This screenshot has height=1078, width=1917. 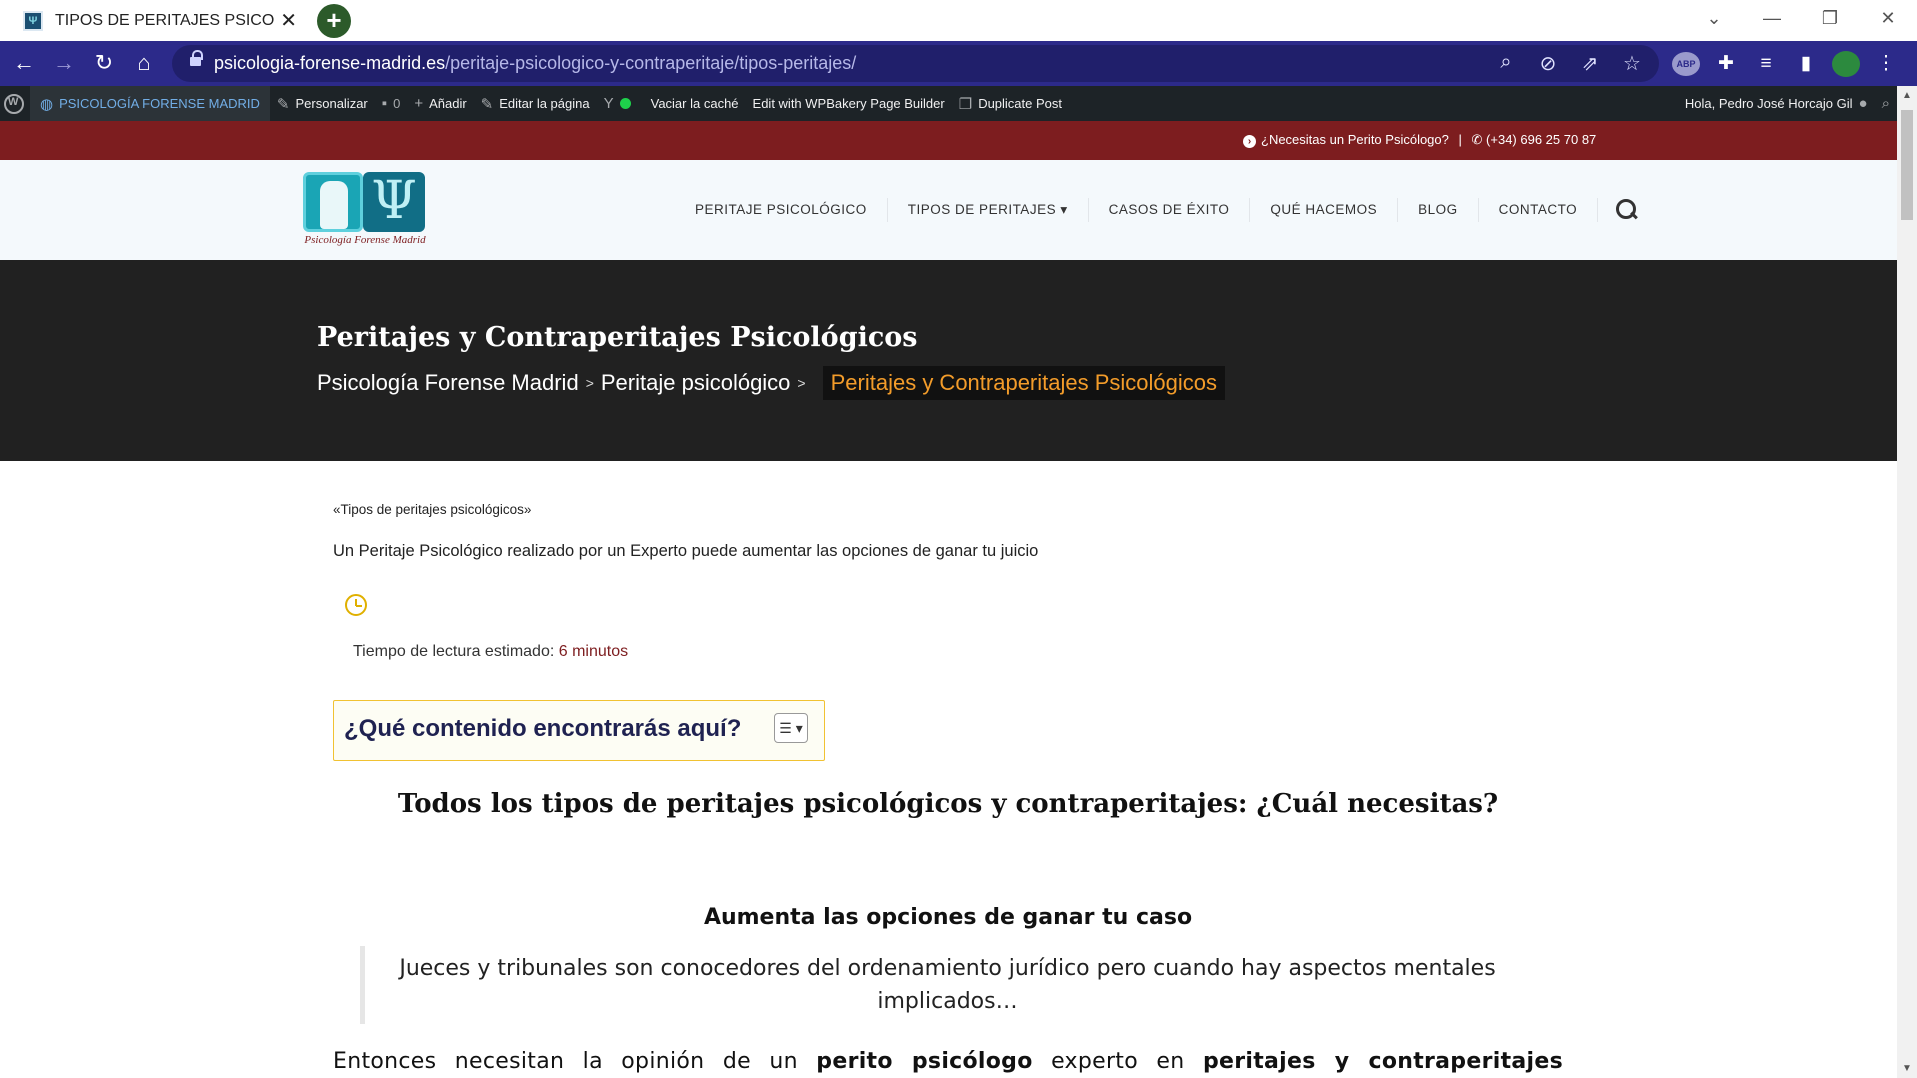 What do you see at coordinates (1830, 18) in the screenshot?
I see `restore-icon: ❐` at bounding box center [1830, 18].